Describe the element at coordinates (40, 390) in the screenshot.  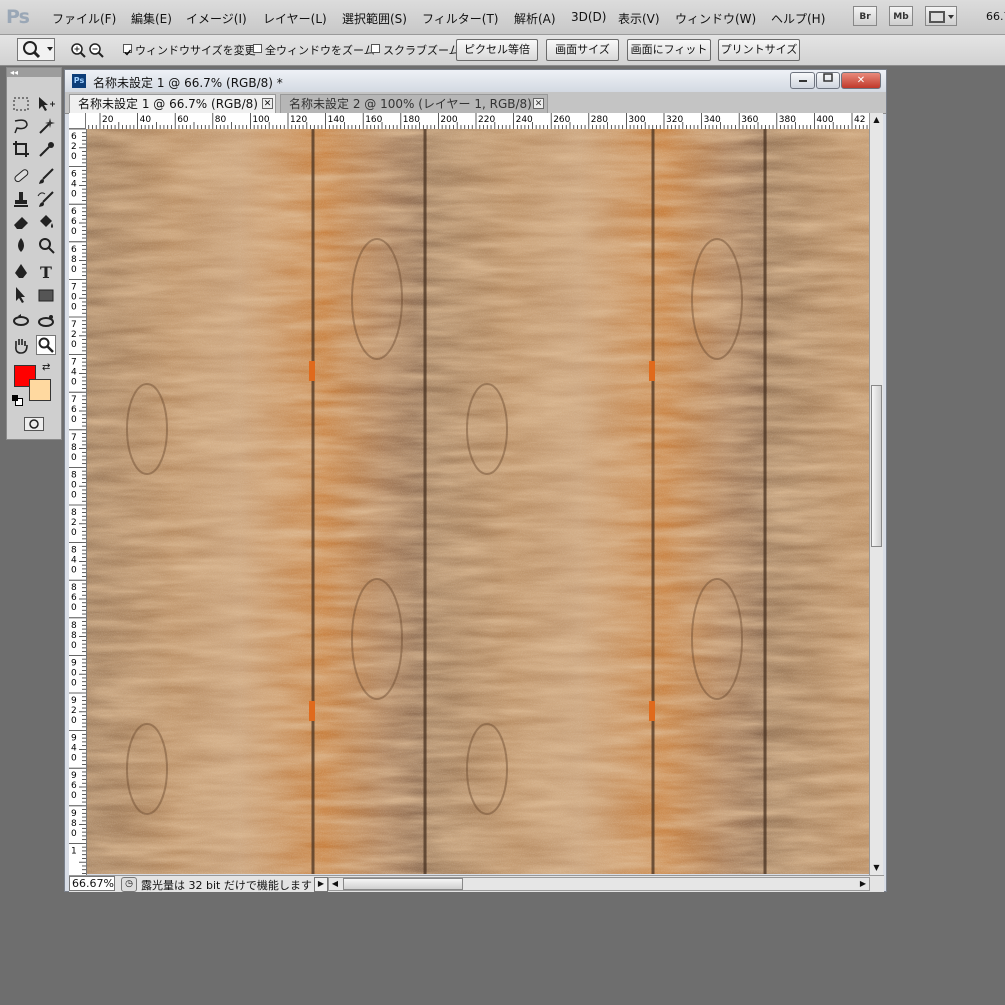
I see `background-color-swatch` at that location.